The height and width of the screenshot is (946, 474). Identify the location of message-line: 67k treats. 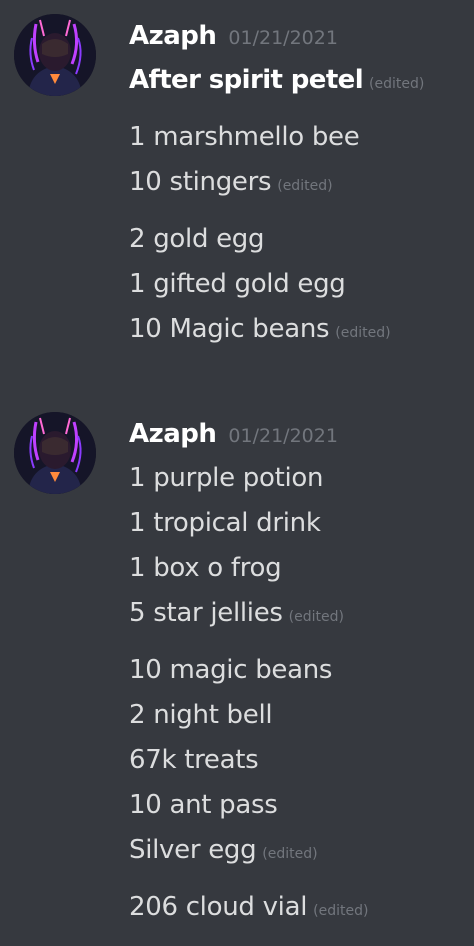
(301, 760).